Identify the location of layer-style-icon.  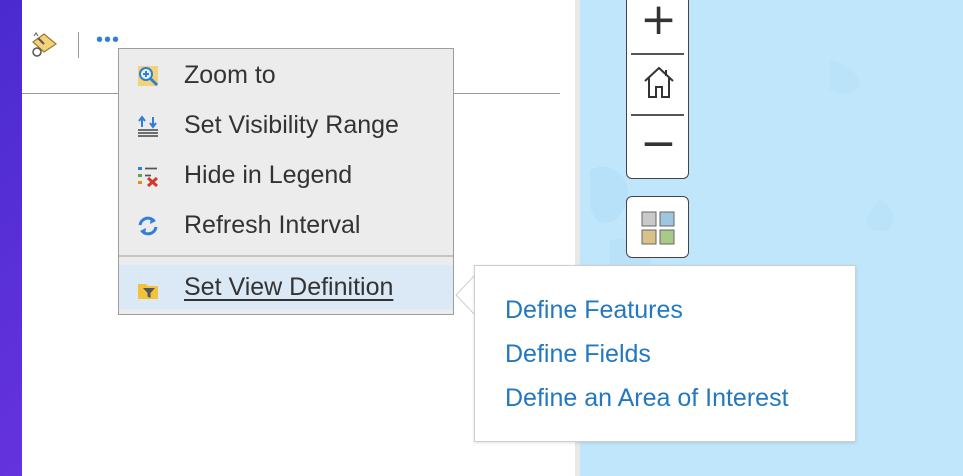
(44, 43).